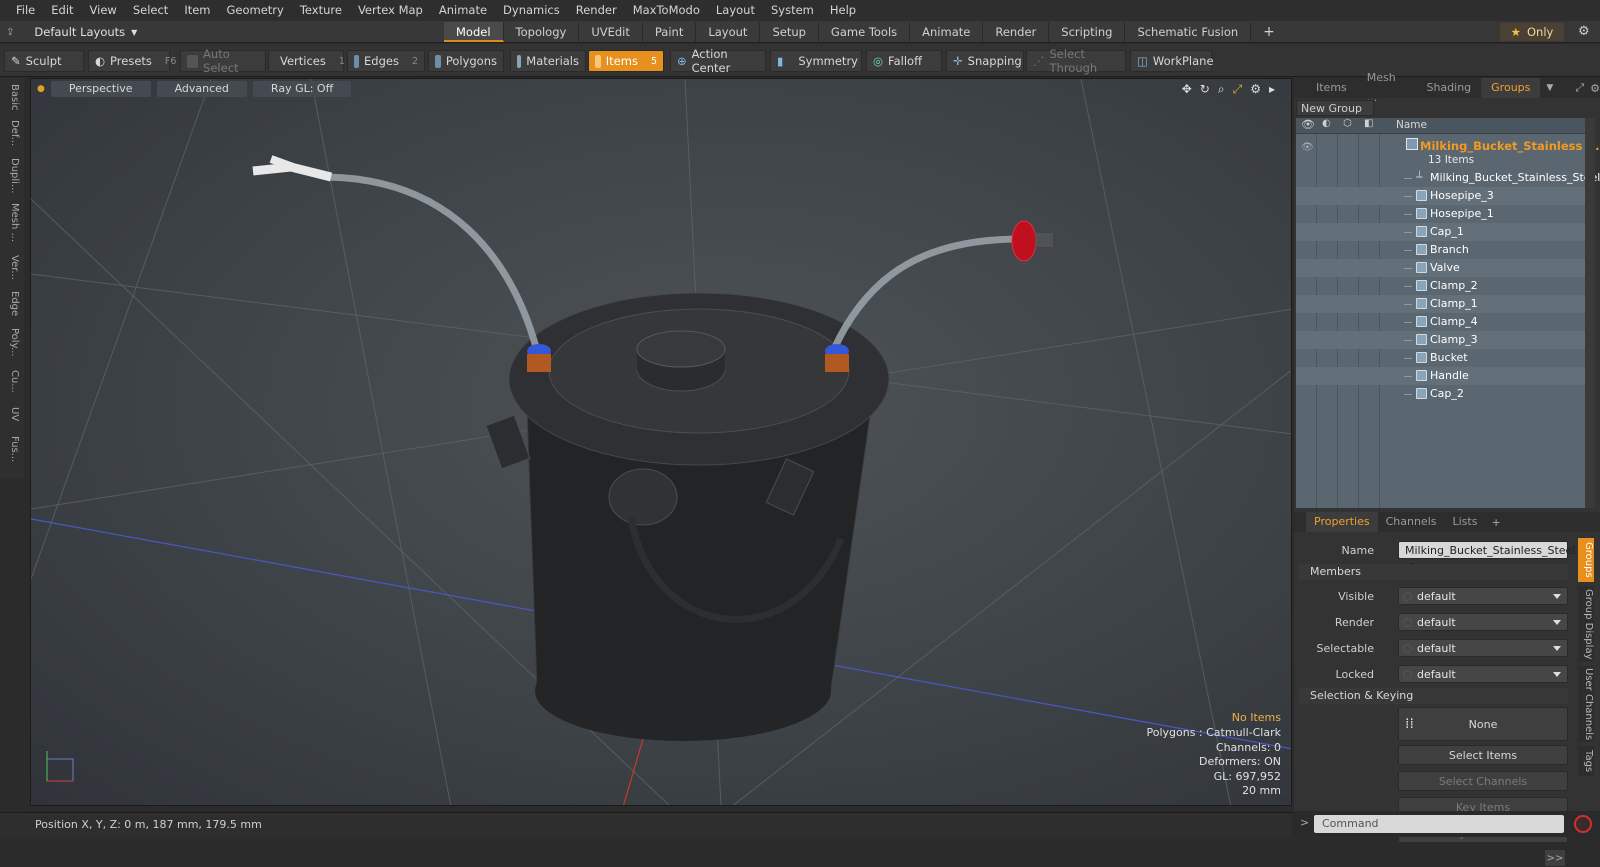 The height and width of the screenshot is (867, 1600). I want to click on select-icon: ◧, so click(1368, 123).